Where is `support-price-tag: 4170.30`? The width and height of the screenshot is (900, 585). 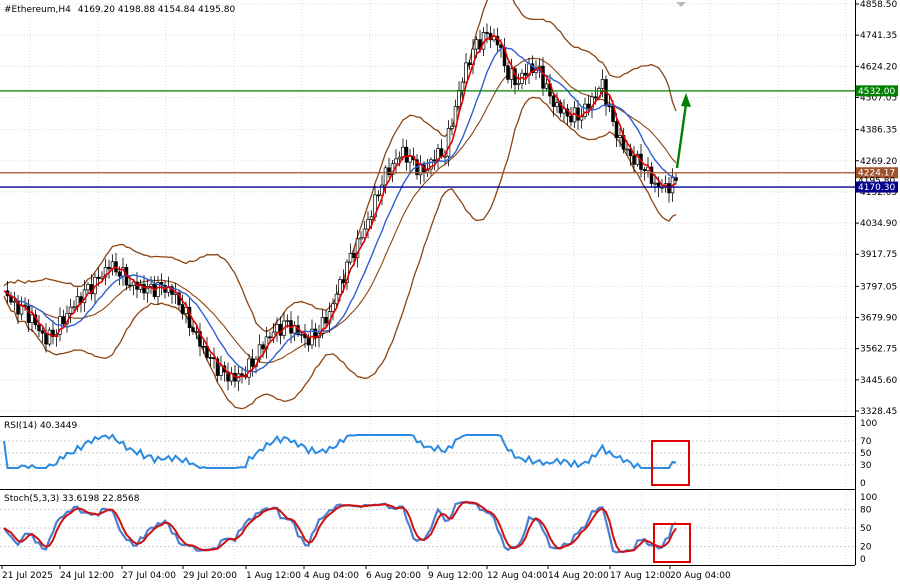
support-price-tag: 4170.30 is located at coordinates (877, 187).